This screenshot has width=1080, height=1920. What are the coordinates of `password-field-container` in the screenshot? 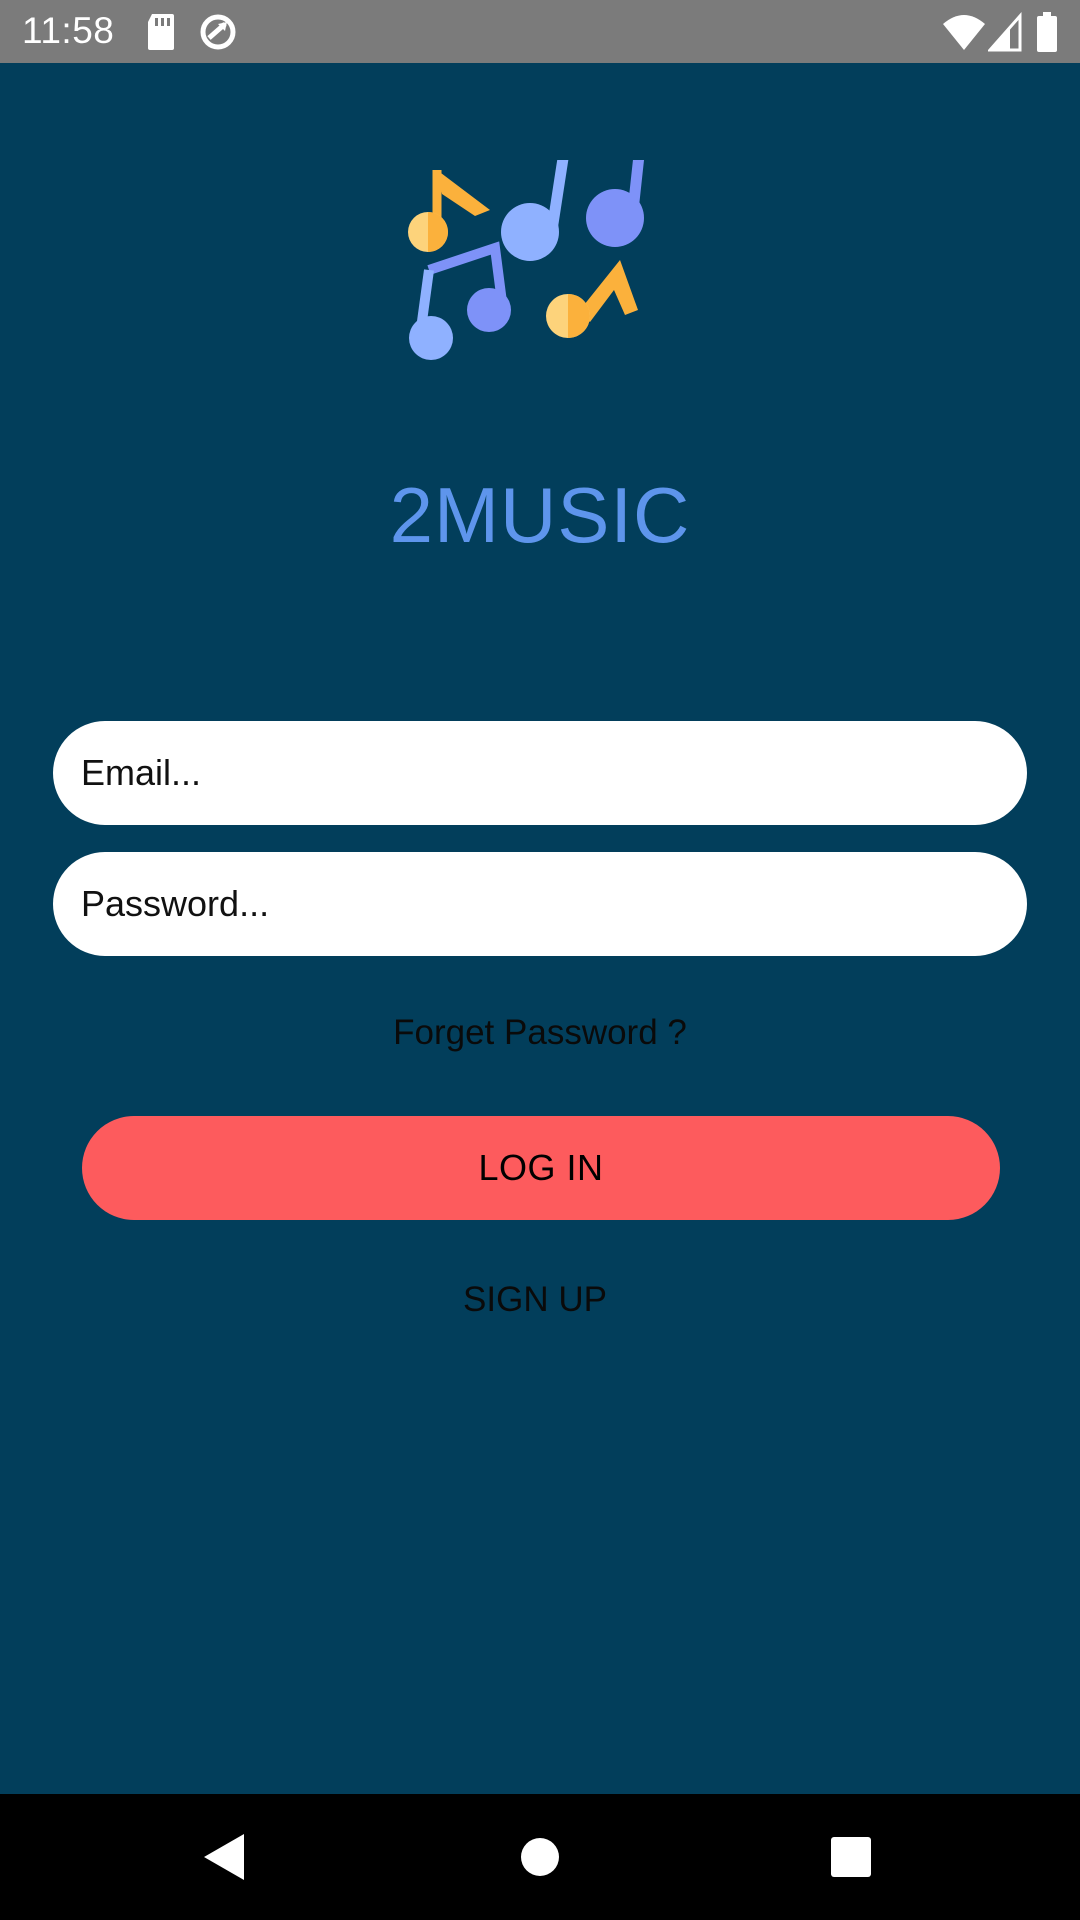 It's located at (540, 904).